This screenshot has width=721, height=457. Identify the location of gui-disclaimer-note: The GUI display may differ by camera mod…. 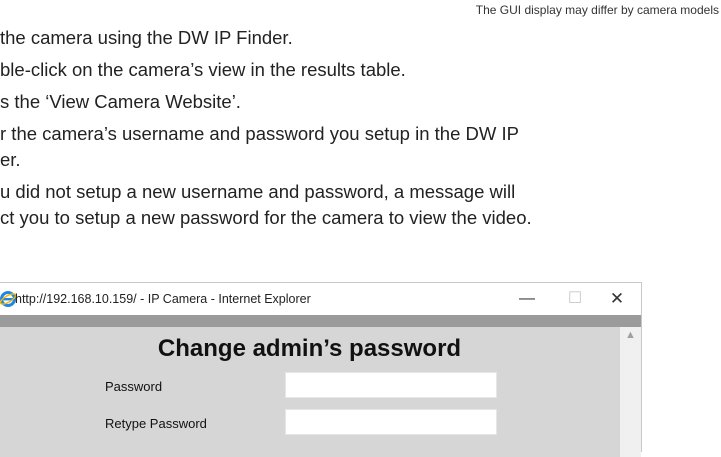
(597, 10).